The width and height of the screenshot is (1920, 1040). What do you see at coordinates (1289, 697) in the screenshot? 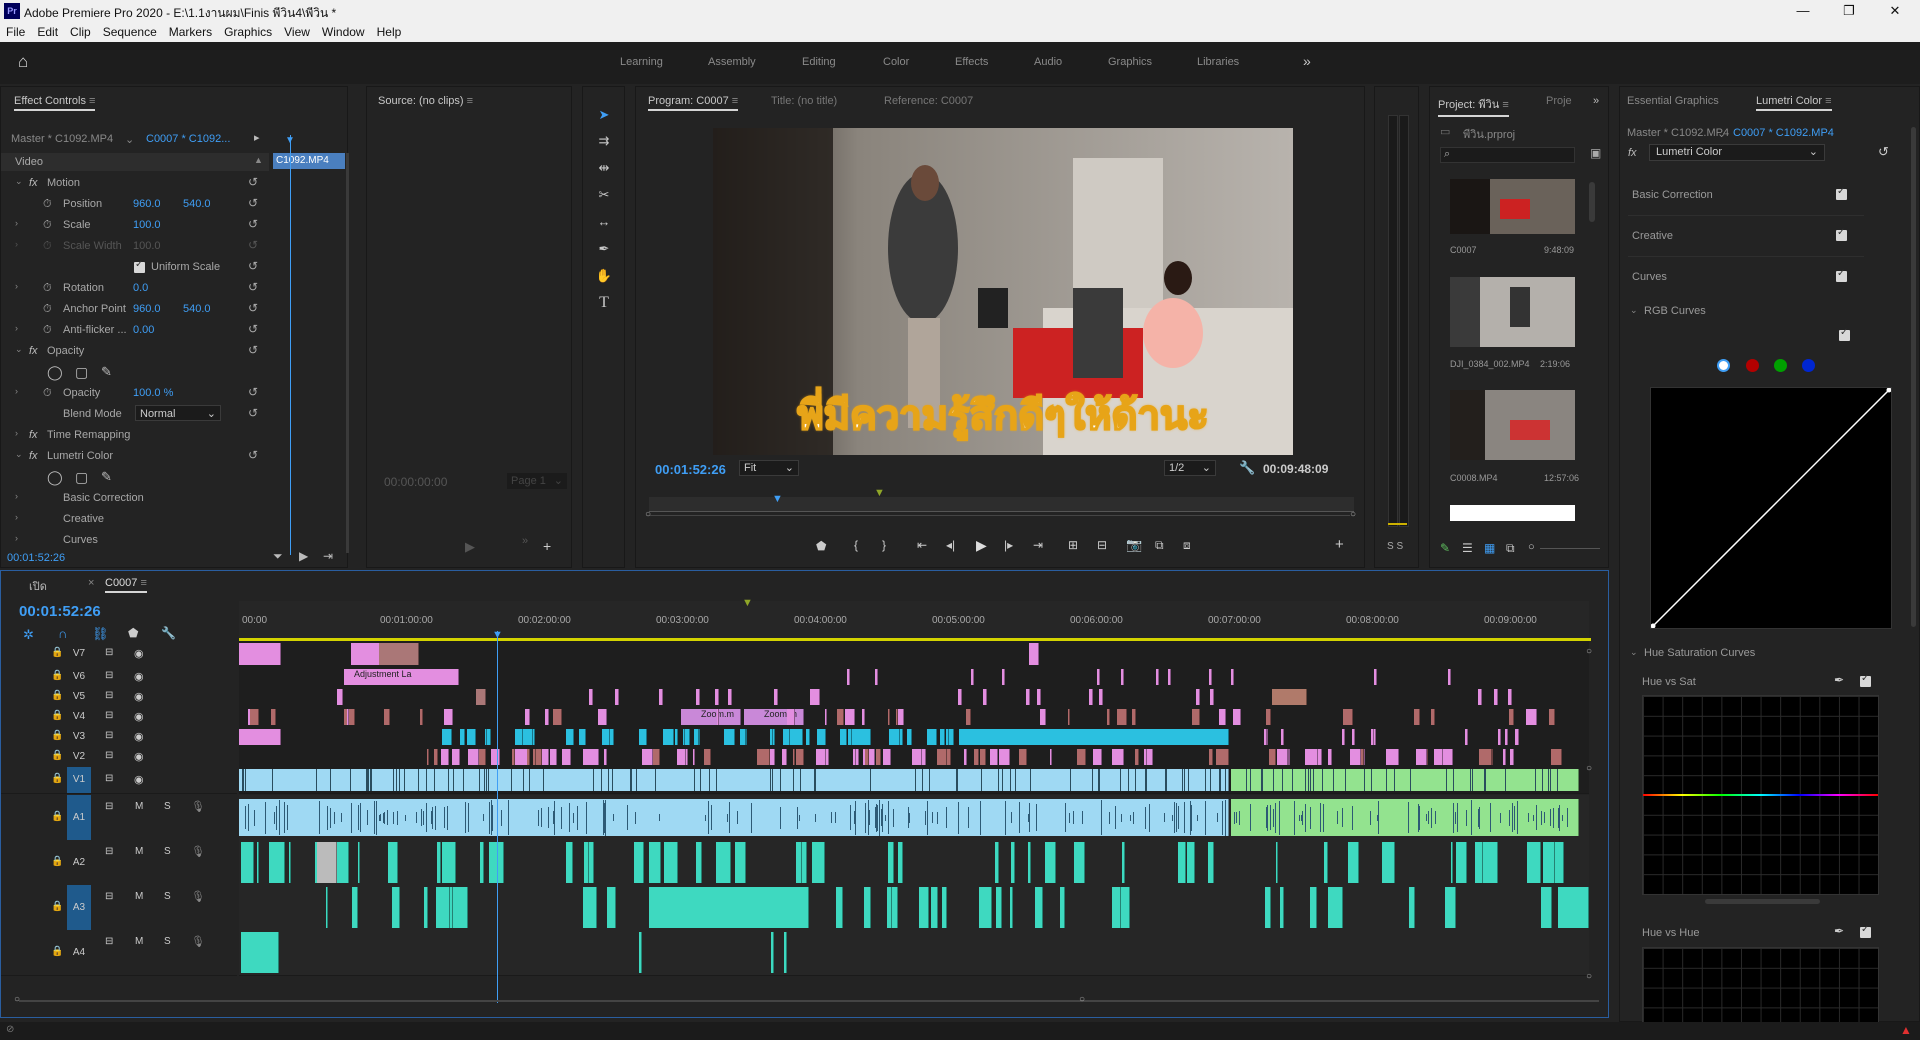
I see `clip-v5-fx` at bounding box center [1289, 697].